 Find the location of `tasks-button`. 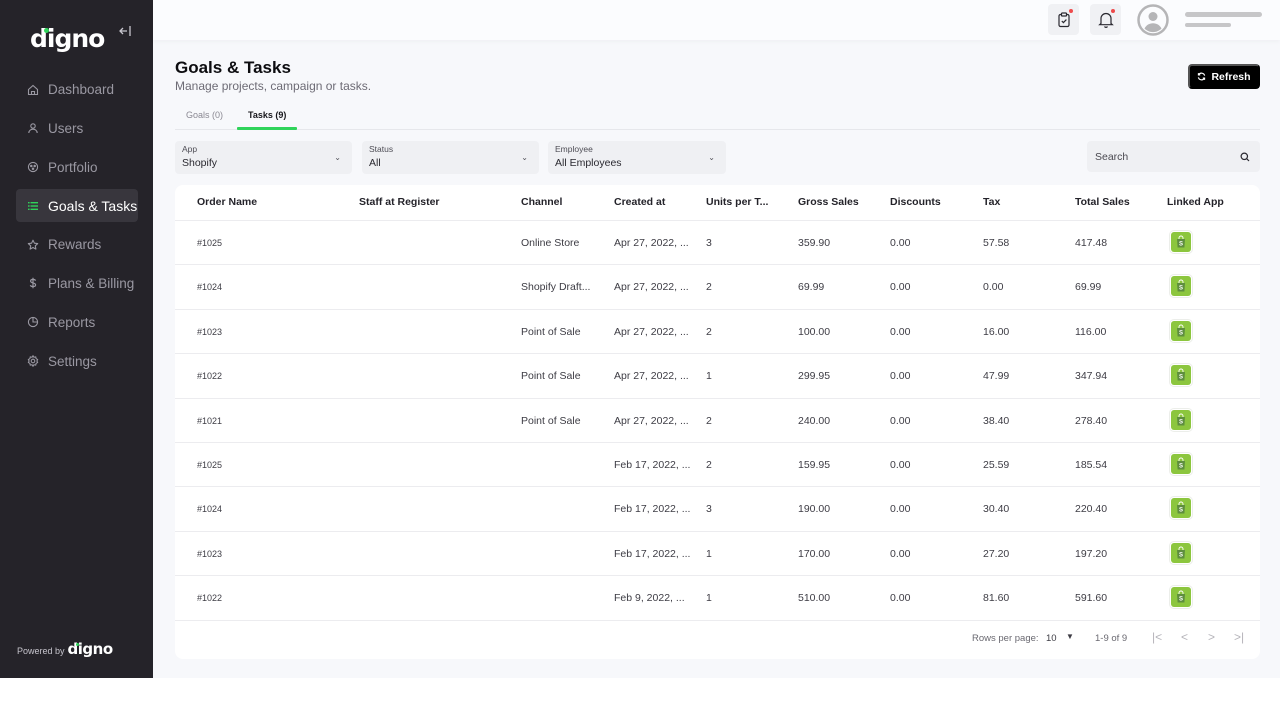

tasks-button is located at coordinates (1063, 19).